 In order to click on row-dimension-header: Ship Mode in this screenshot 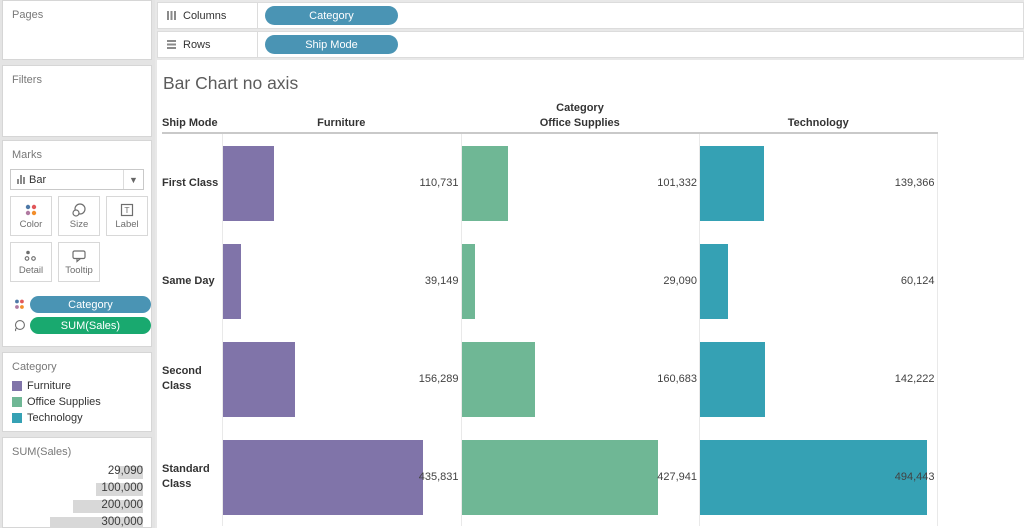, I will do `click(192, 124)`.